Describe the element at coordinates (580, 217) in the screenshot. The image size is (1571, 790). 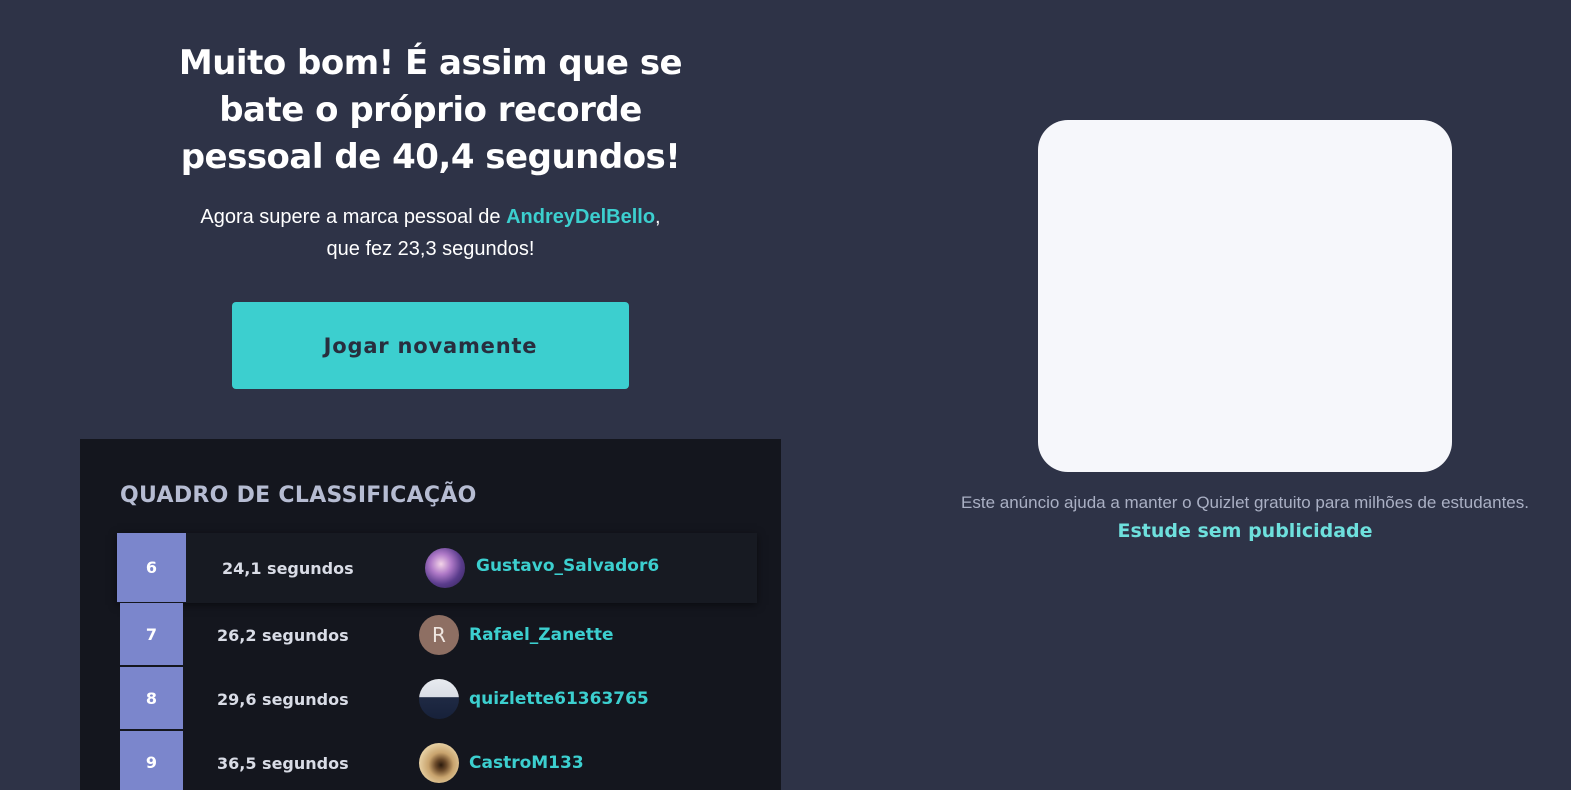
I see `challenge-user-link: AndreyDelBello` at that location.